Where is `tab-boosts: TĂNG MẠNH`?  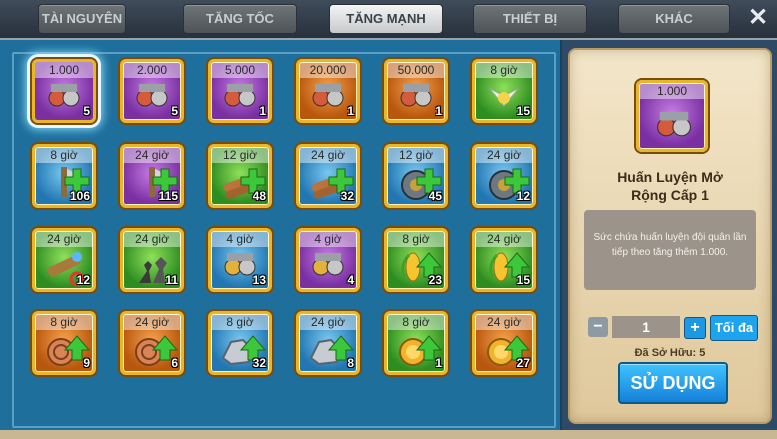
tab-boosts: TĂNG MẠNH is located at coordinates (386, 19).